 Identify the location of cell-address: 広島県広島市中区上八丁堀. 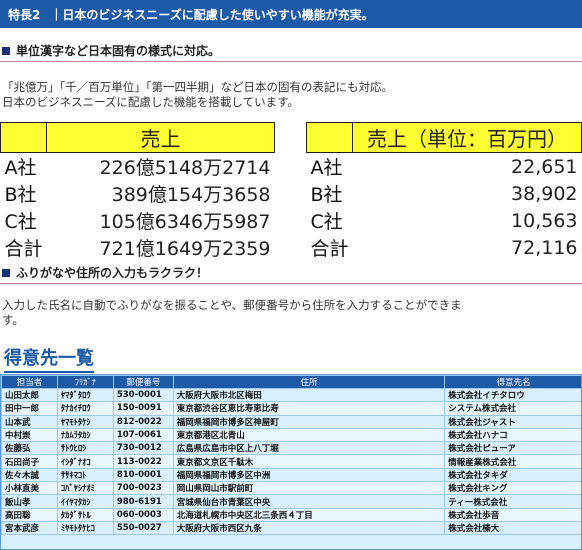
(309, 448).